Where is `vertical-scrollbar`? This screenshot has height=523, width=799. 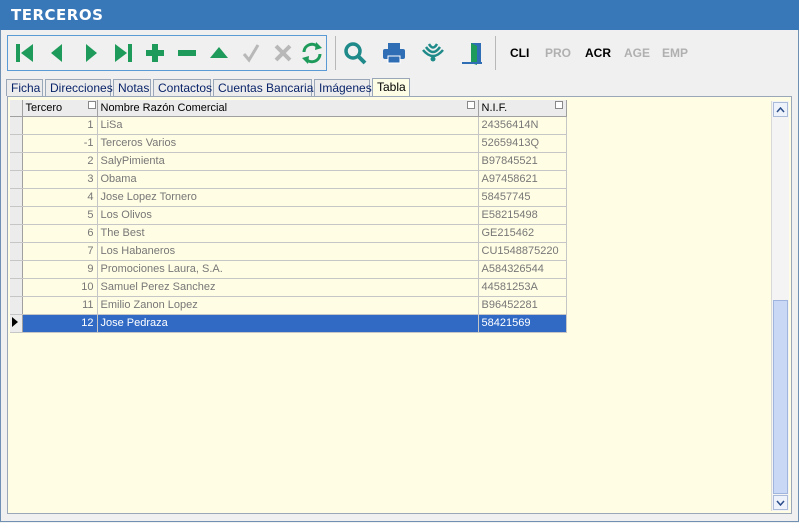 vertical-scrollbar is located at coordinates (780, 306).